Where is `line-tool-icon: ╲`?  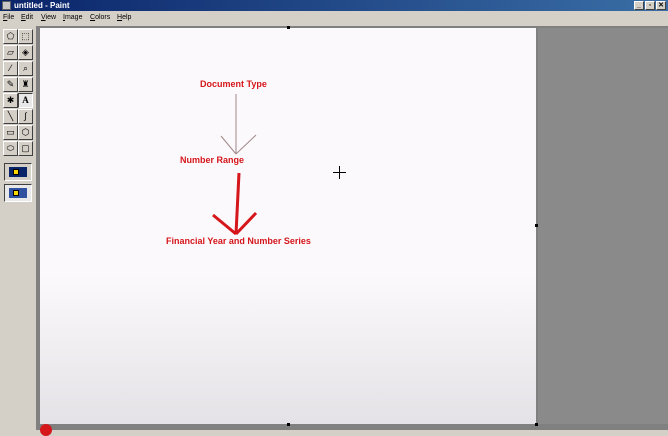 line-tool-icon: ╲ is located at coordinates (10, 116).